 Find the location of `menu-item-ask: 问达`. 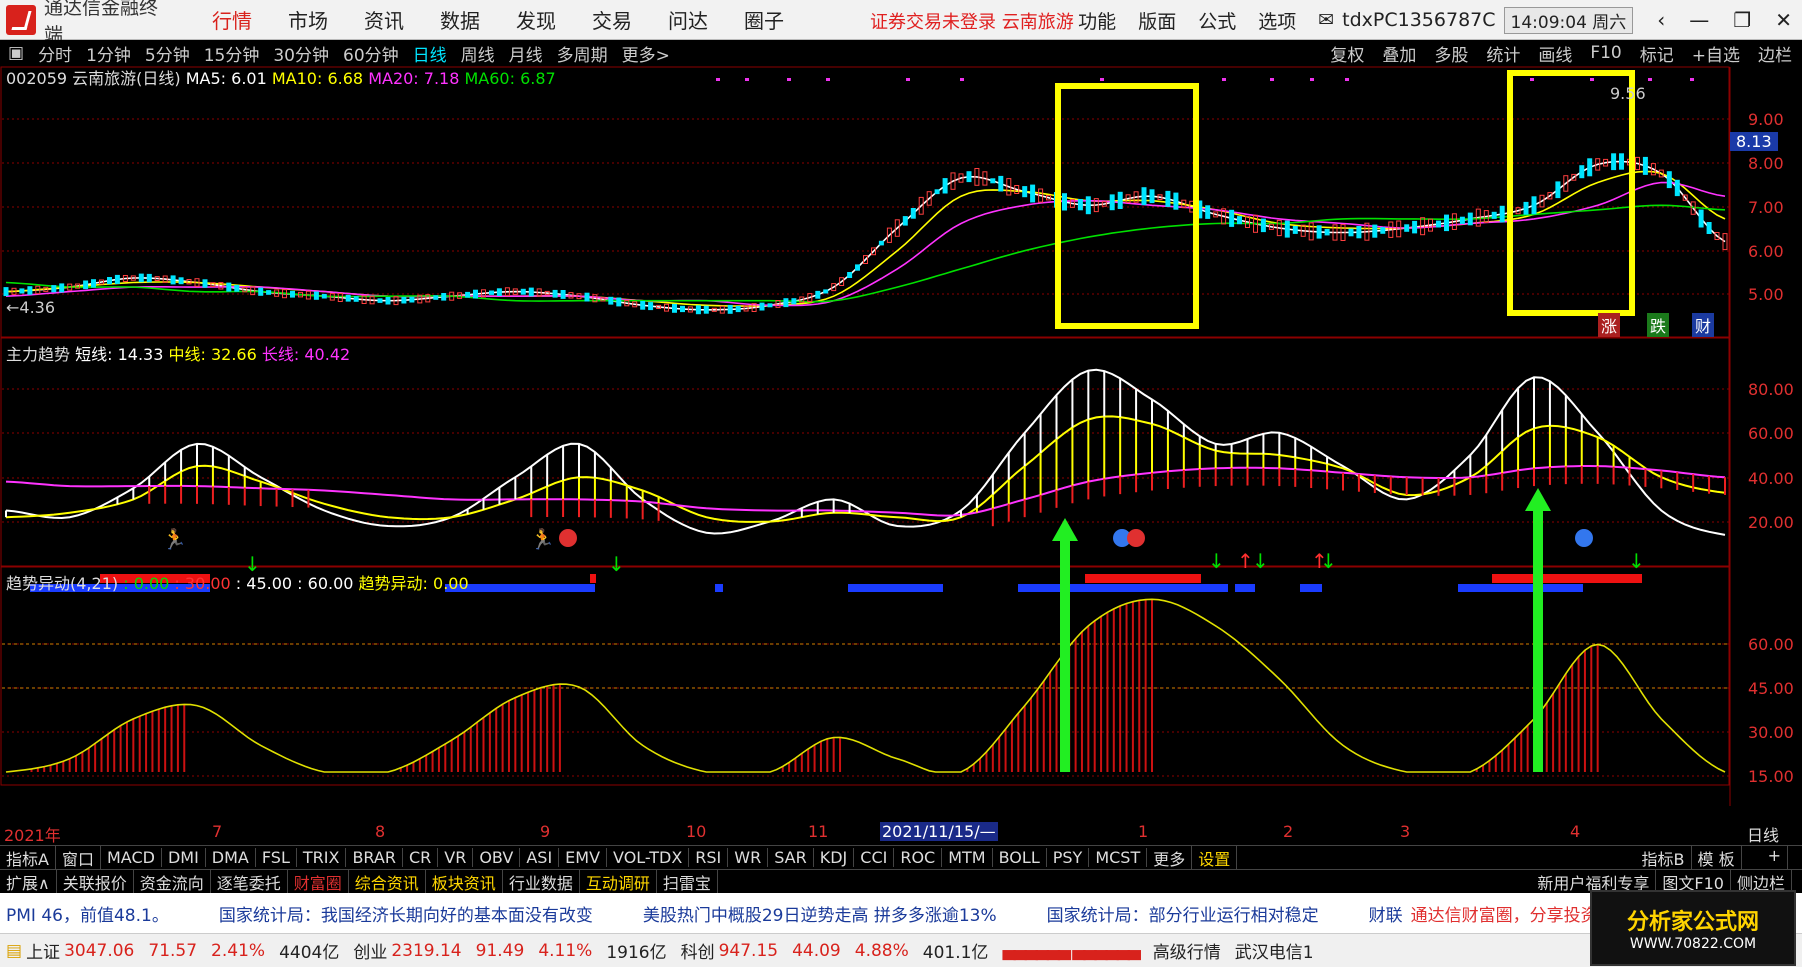

menu-item-ask: 问达 is located at coordinates (688, 19).